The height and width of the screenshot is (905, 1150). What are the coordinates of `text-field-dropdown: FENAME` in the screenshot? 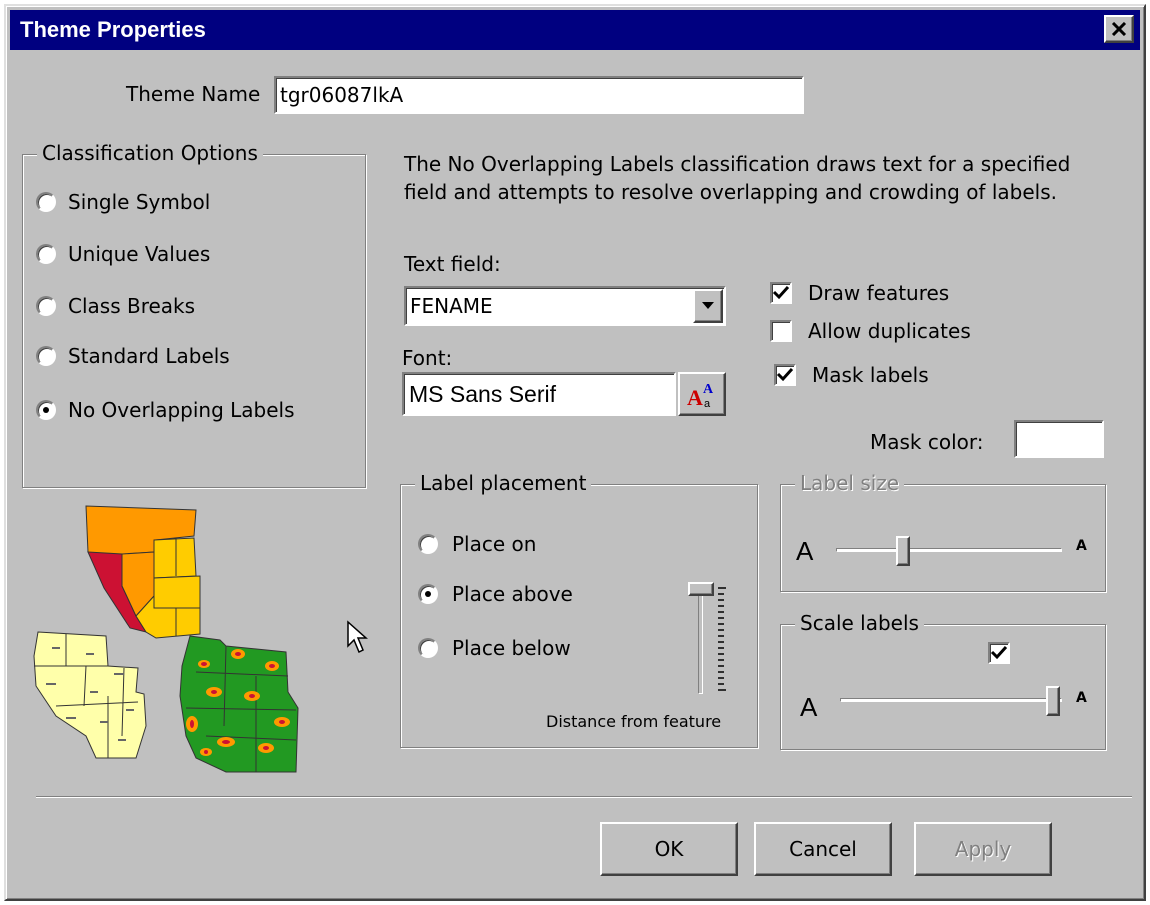 It's located at (565, 306).